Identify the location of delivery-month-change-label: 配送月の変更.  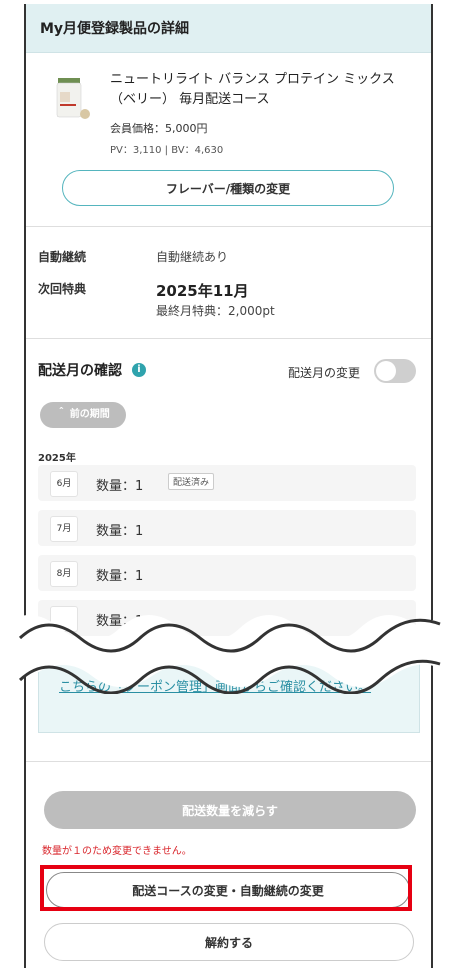
(324, 373).